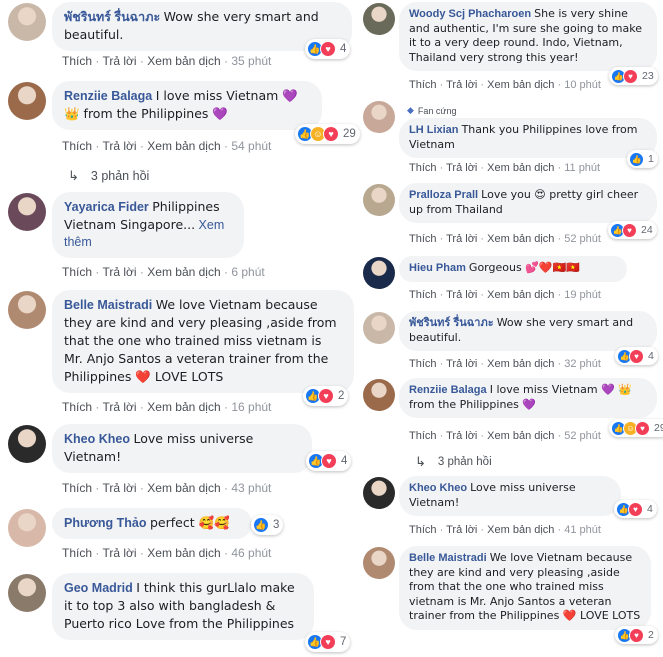  I want to click on comment-author: Pralloza Prall, so click(443, 195).